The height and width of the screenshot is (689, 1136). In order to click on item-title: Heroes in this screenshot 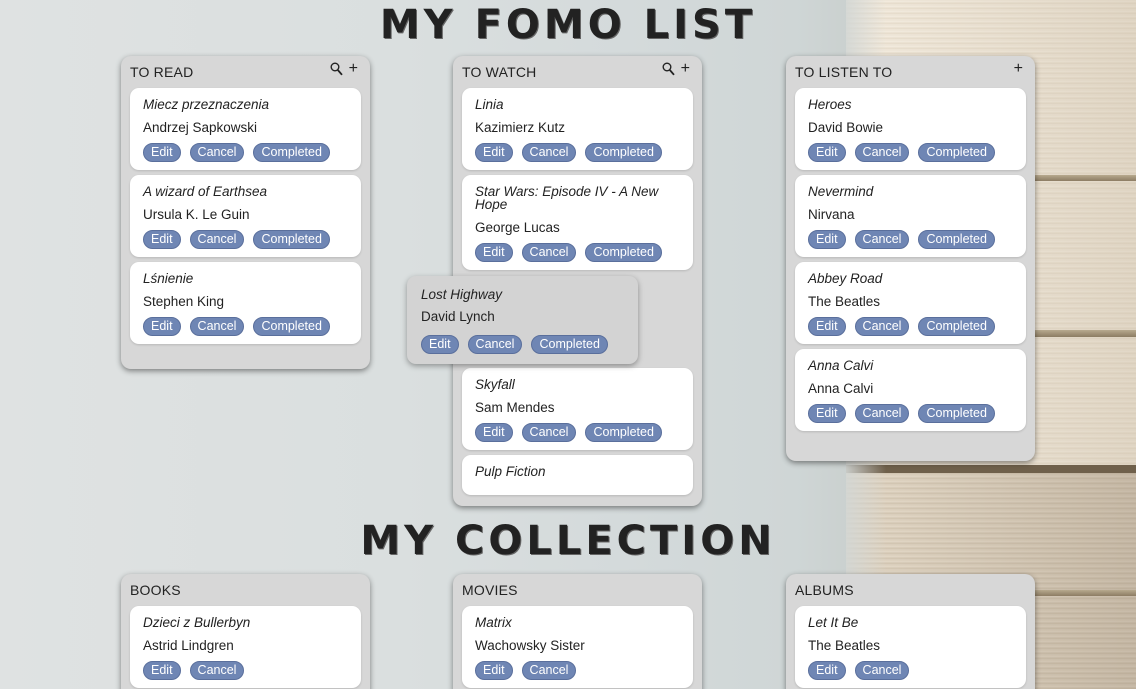, I will do `click(830, 104)`.